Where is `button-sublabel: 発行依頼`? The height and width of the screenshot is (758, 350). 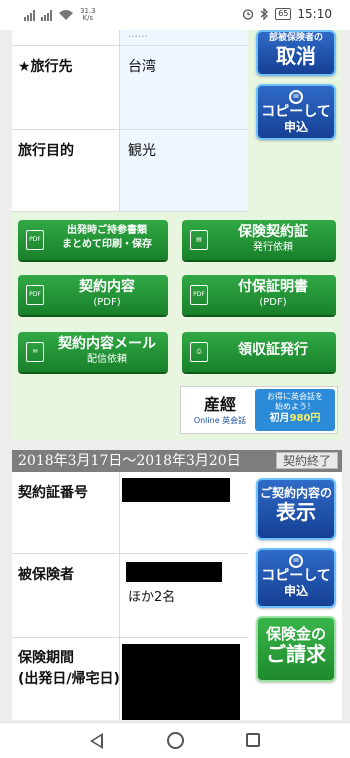
button-sublabel: 発行依頼 is located at coordinates (273, 247).